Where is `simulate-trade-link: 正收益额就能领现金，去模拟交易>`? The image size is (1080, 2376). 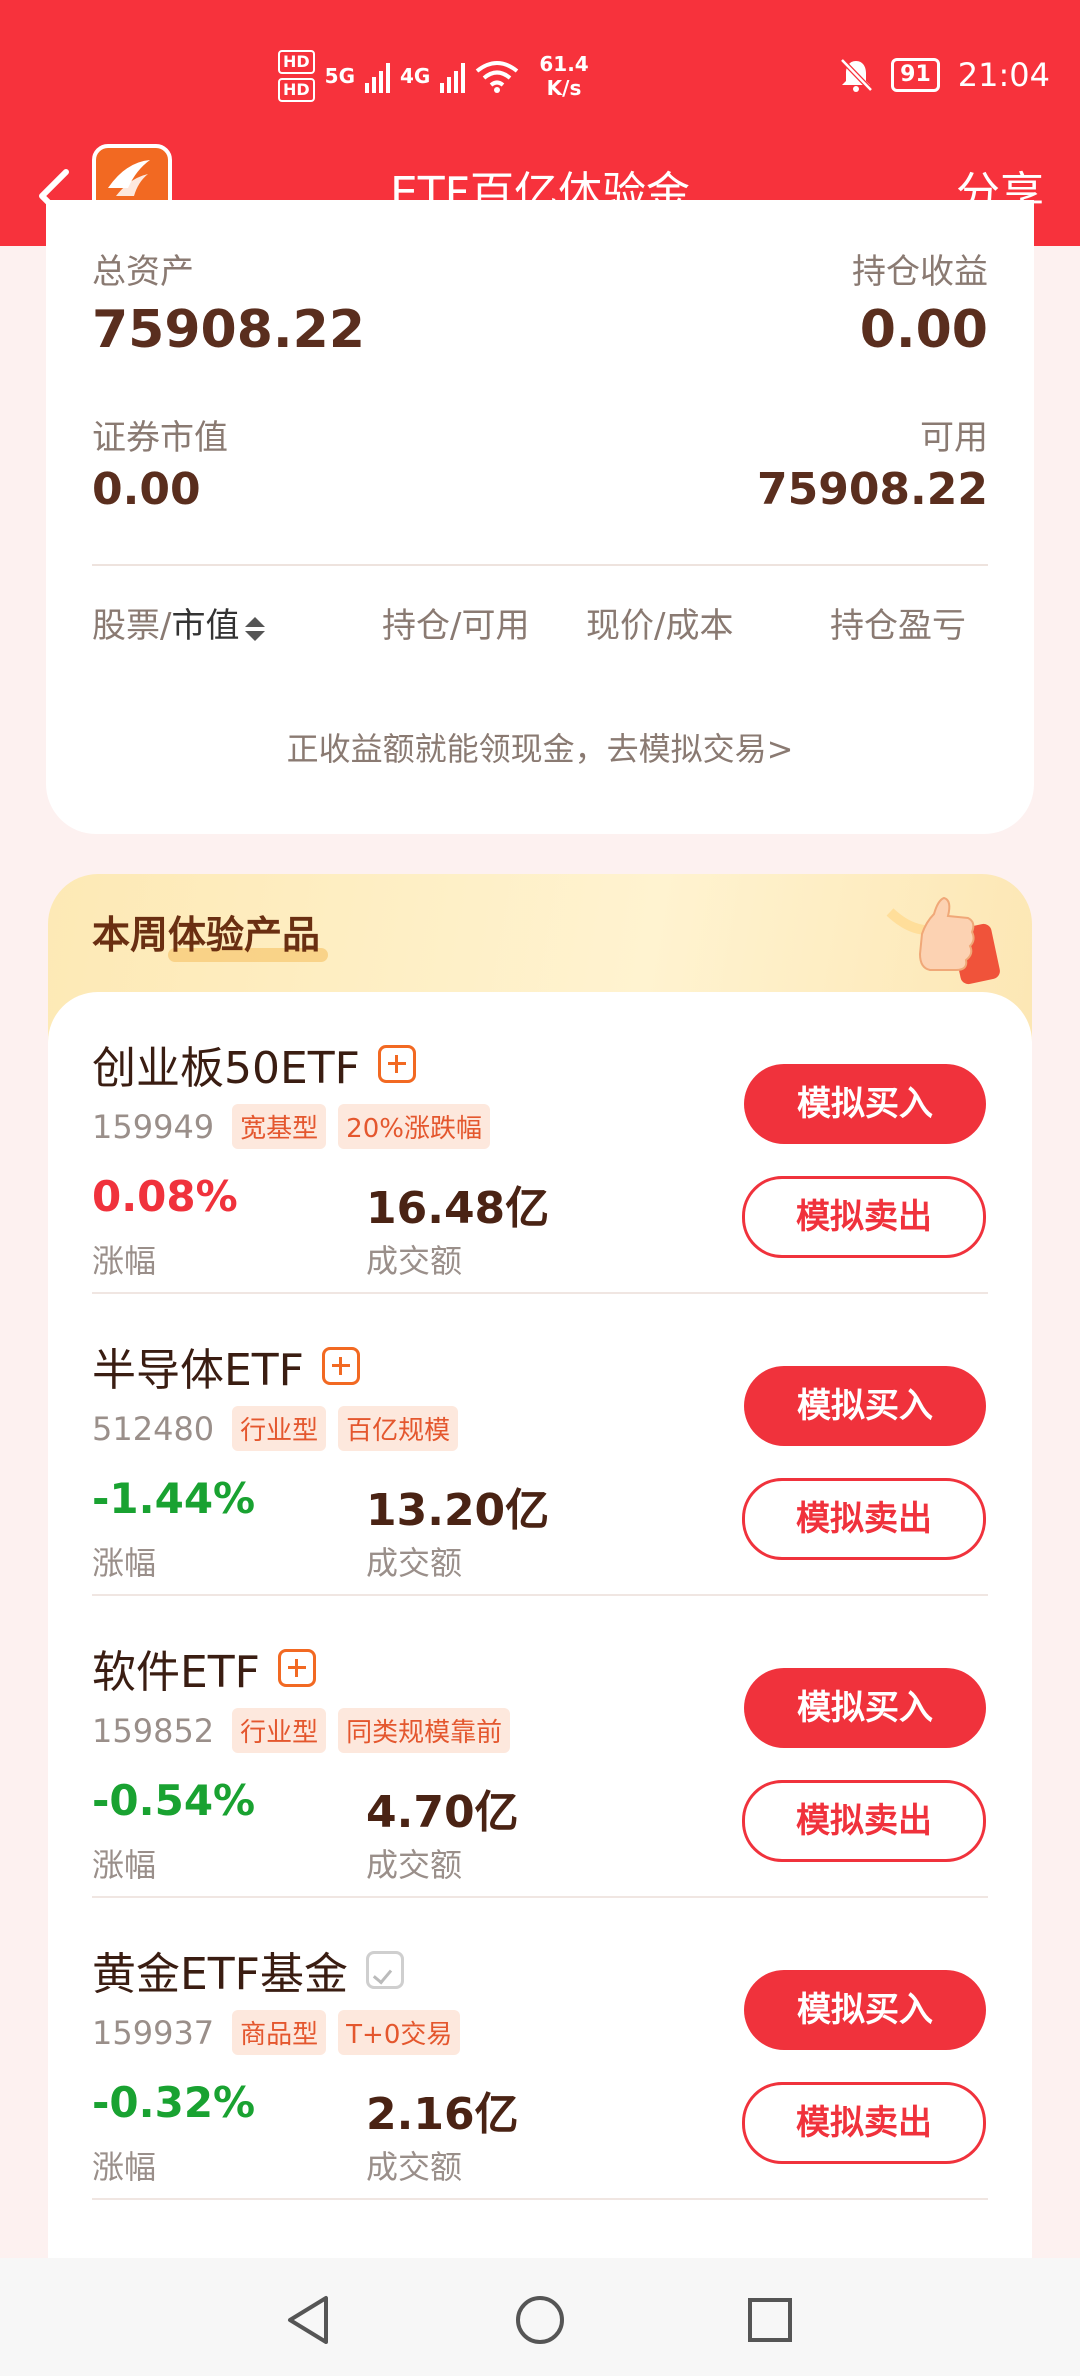 simulate-trade-link: 正收益额就能领现金，去模拟交易> is located at coordinates (540, 747).